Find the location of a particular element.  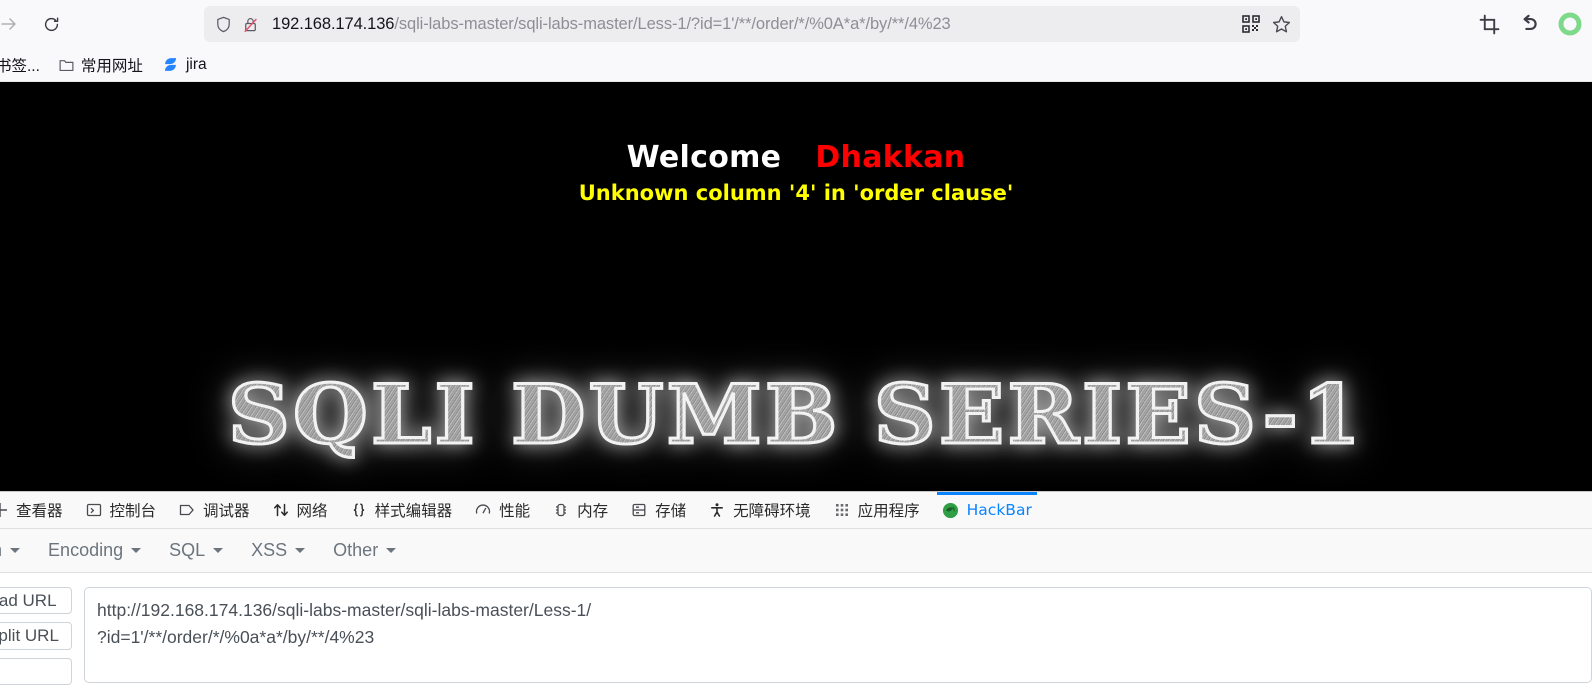

devtools-tab-label-6: 内存 is located at coordinates (593, 511).